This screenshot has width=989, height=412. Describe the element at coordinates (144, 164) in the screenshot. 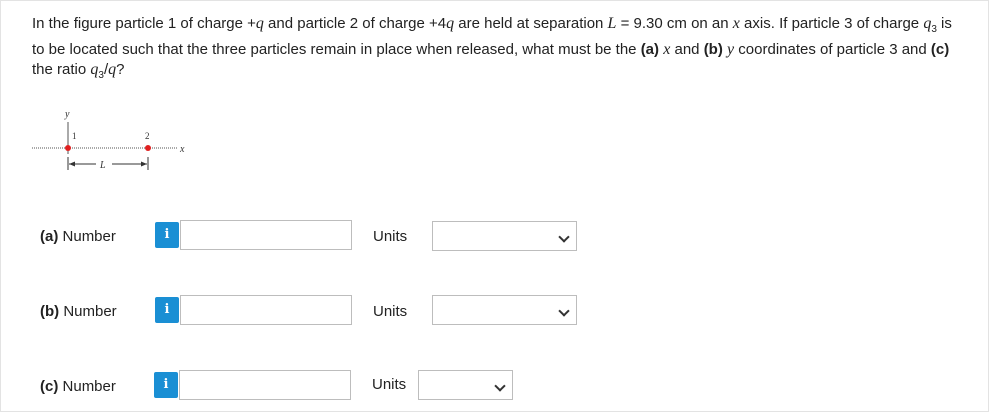

I see `arrowhead-right` at that location.